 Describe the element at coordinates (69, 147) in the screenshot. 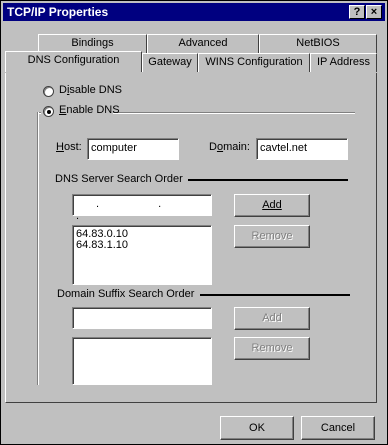

I see `host-label: Host:` at that location.